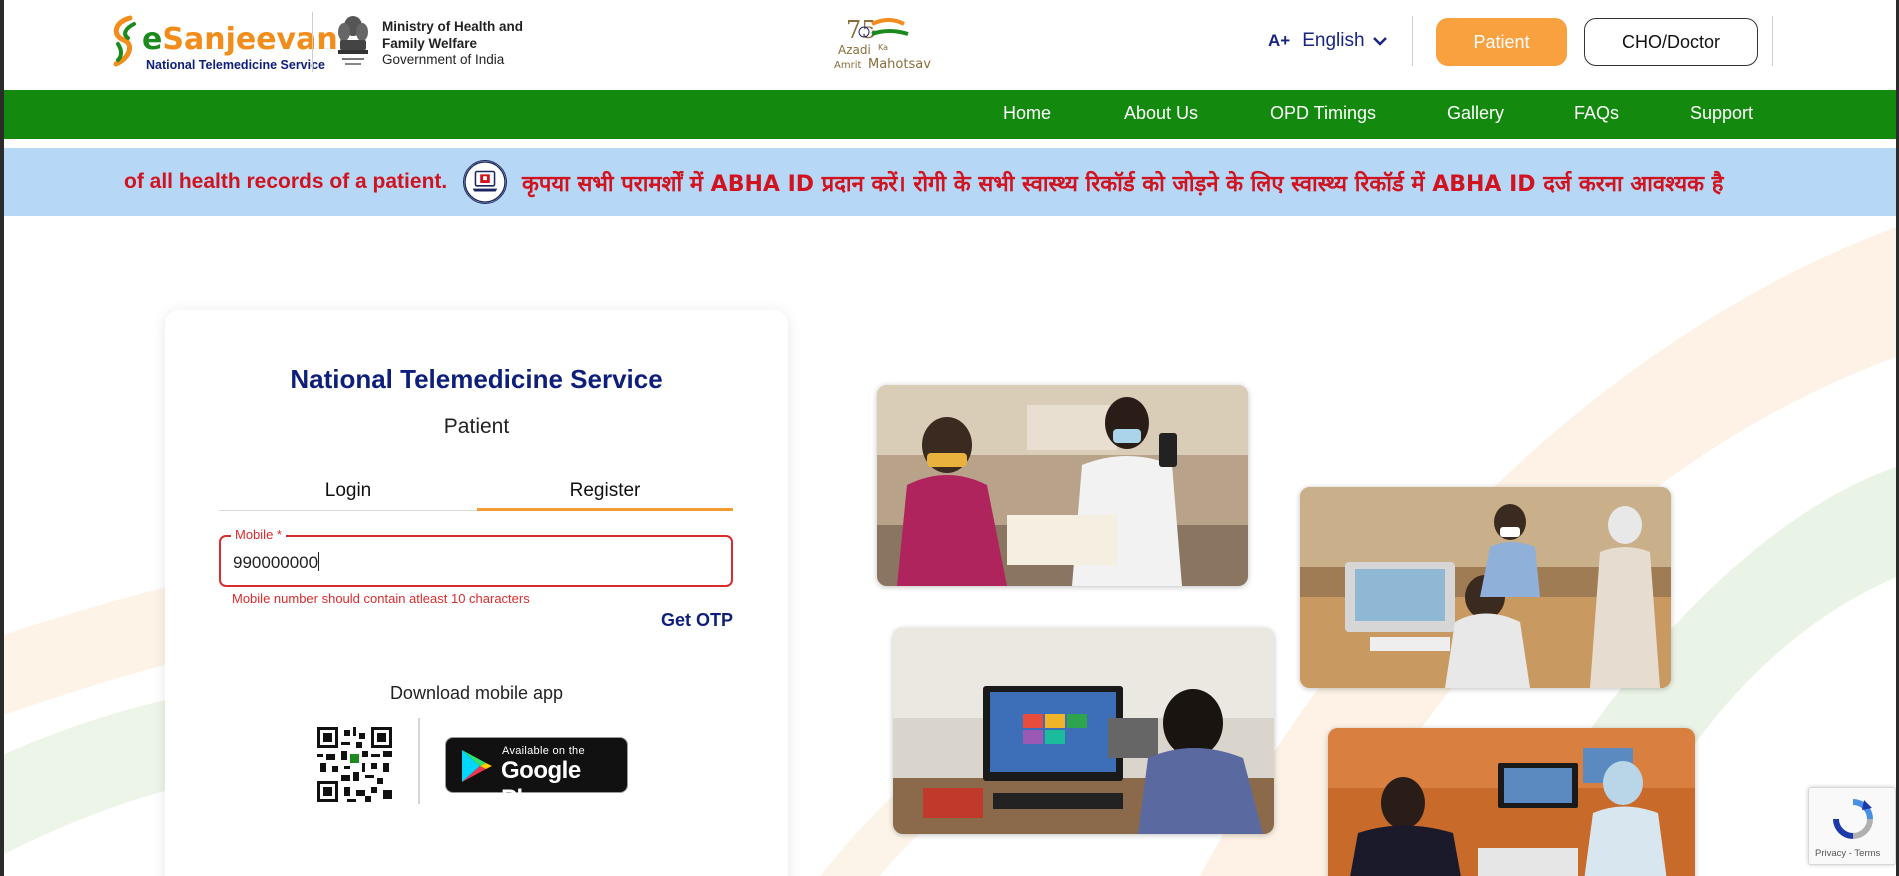  Describe the element at coordinates (1847, 853) in the screenshot. I see `recaptcha-privacy-terms: Privacy - Terms` at that location.